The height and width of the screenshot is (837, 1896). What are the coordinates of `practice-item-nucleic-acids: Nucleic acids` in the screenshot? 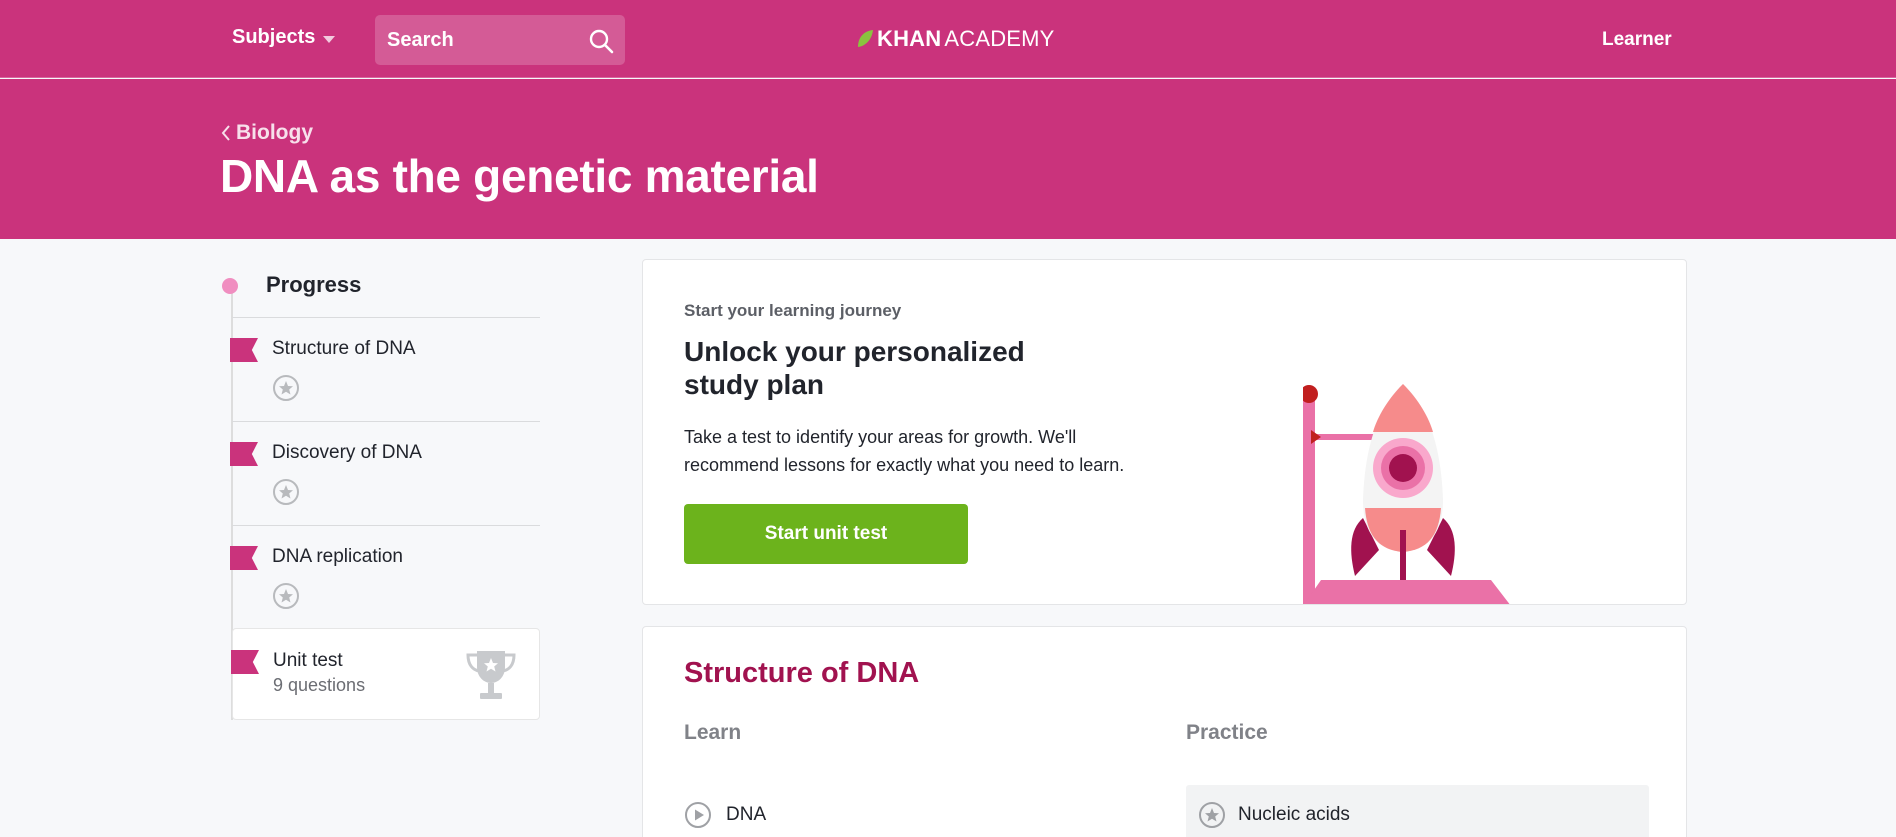 It's located at (1417, 811).